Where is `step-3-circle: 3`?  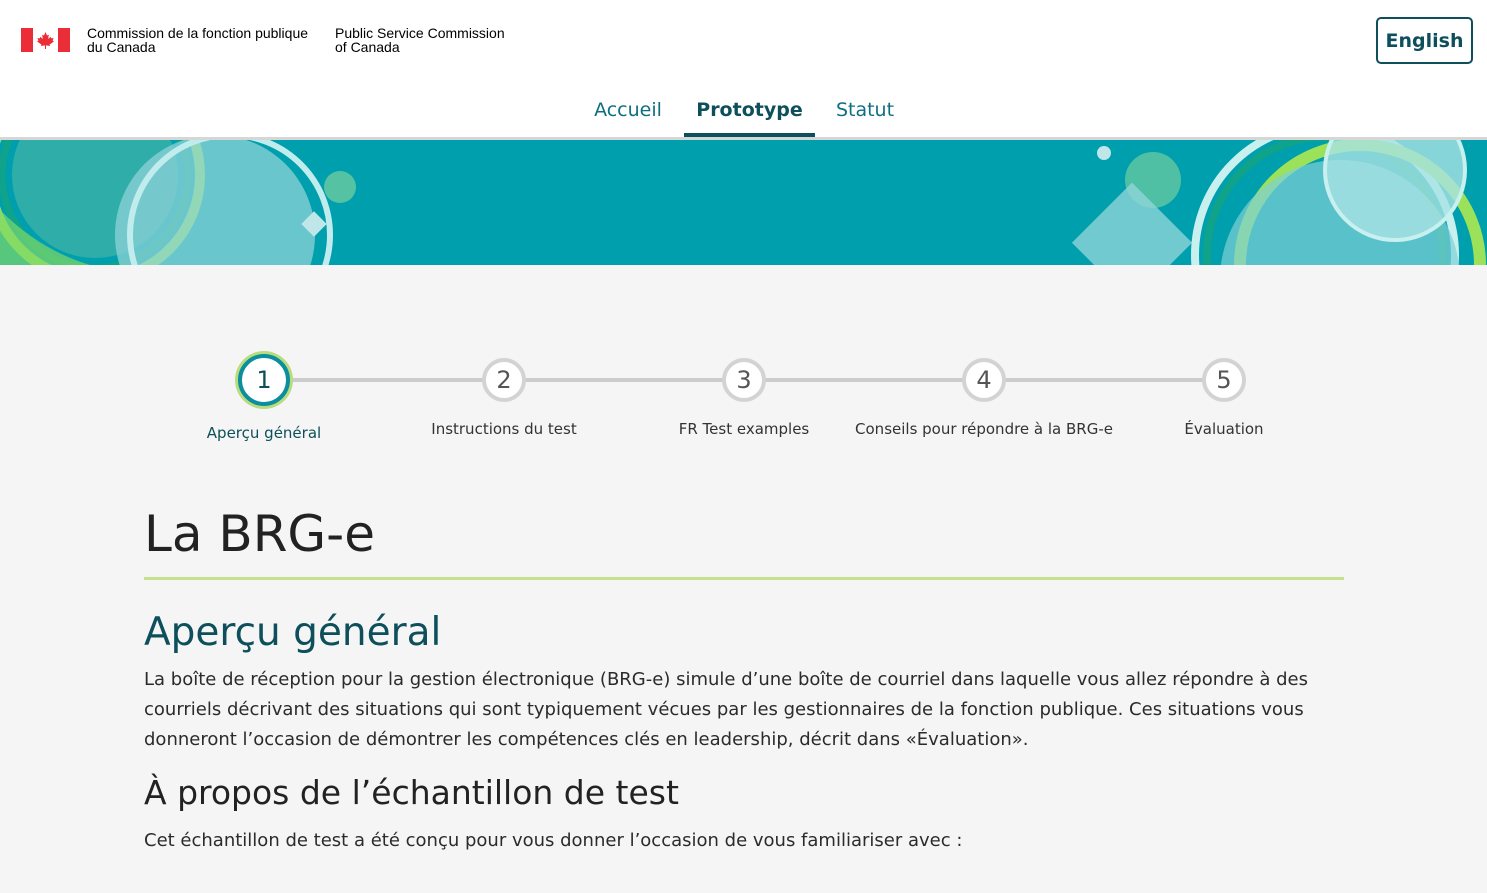
step-3-circle: 3 is located at coordinates (744, 380).